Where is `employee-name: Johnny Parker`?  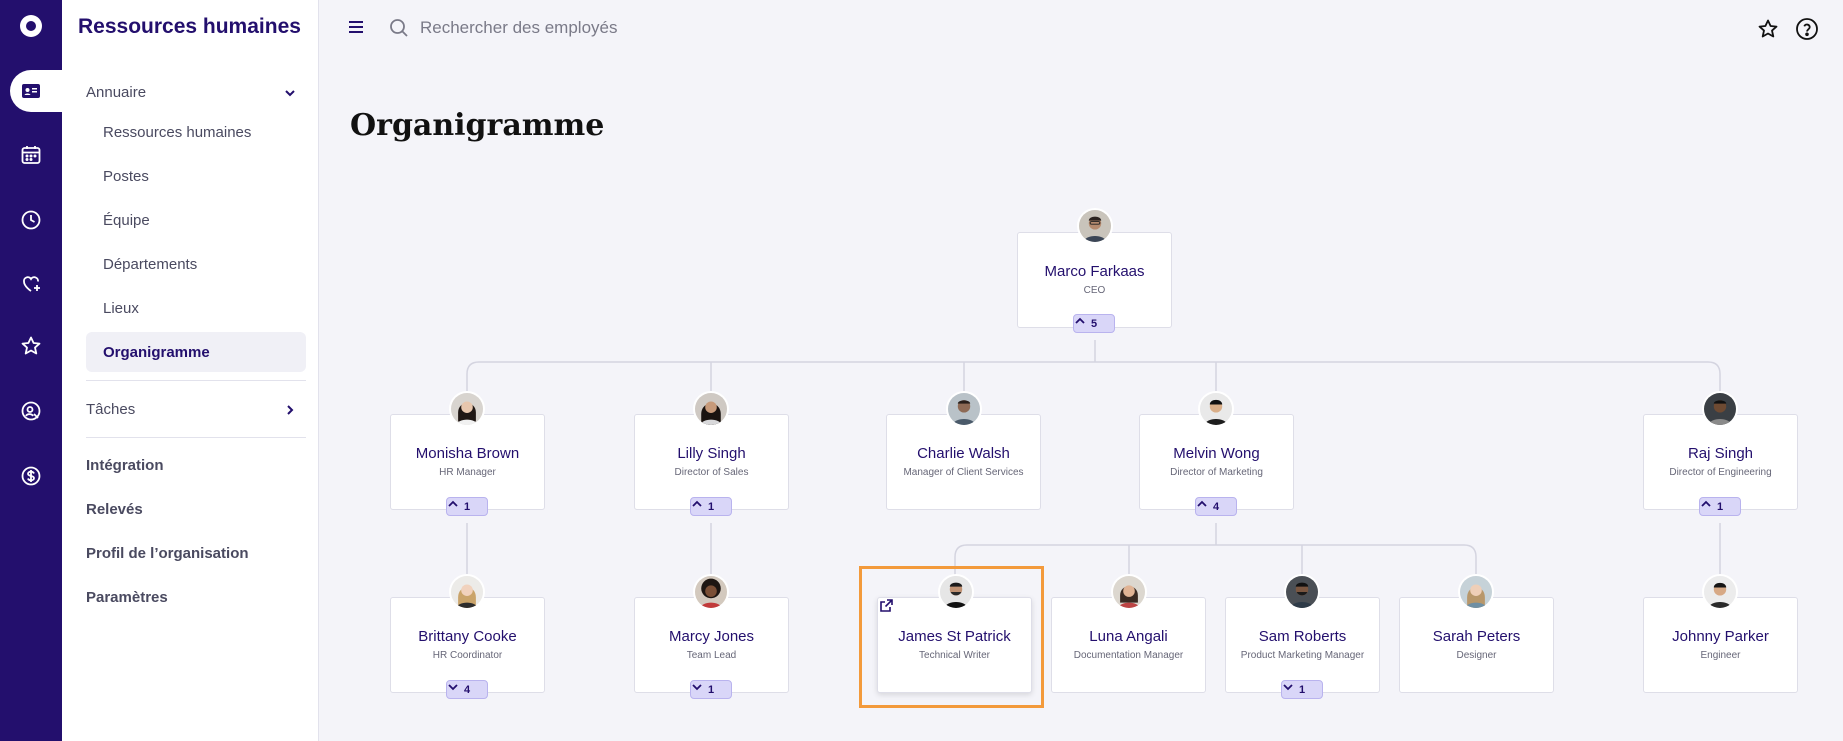
employee-name: Johnny Parker is located at coordinates (1720, 636).